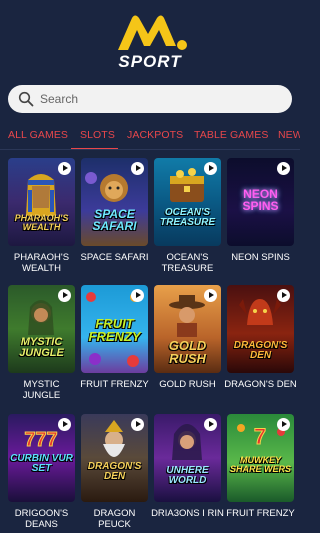  What do you see at coordinates (155, 135) in the screenshot?
I see `tab-jackpots: JACKPOTS` at bounding box center [155, 135].